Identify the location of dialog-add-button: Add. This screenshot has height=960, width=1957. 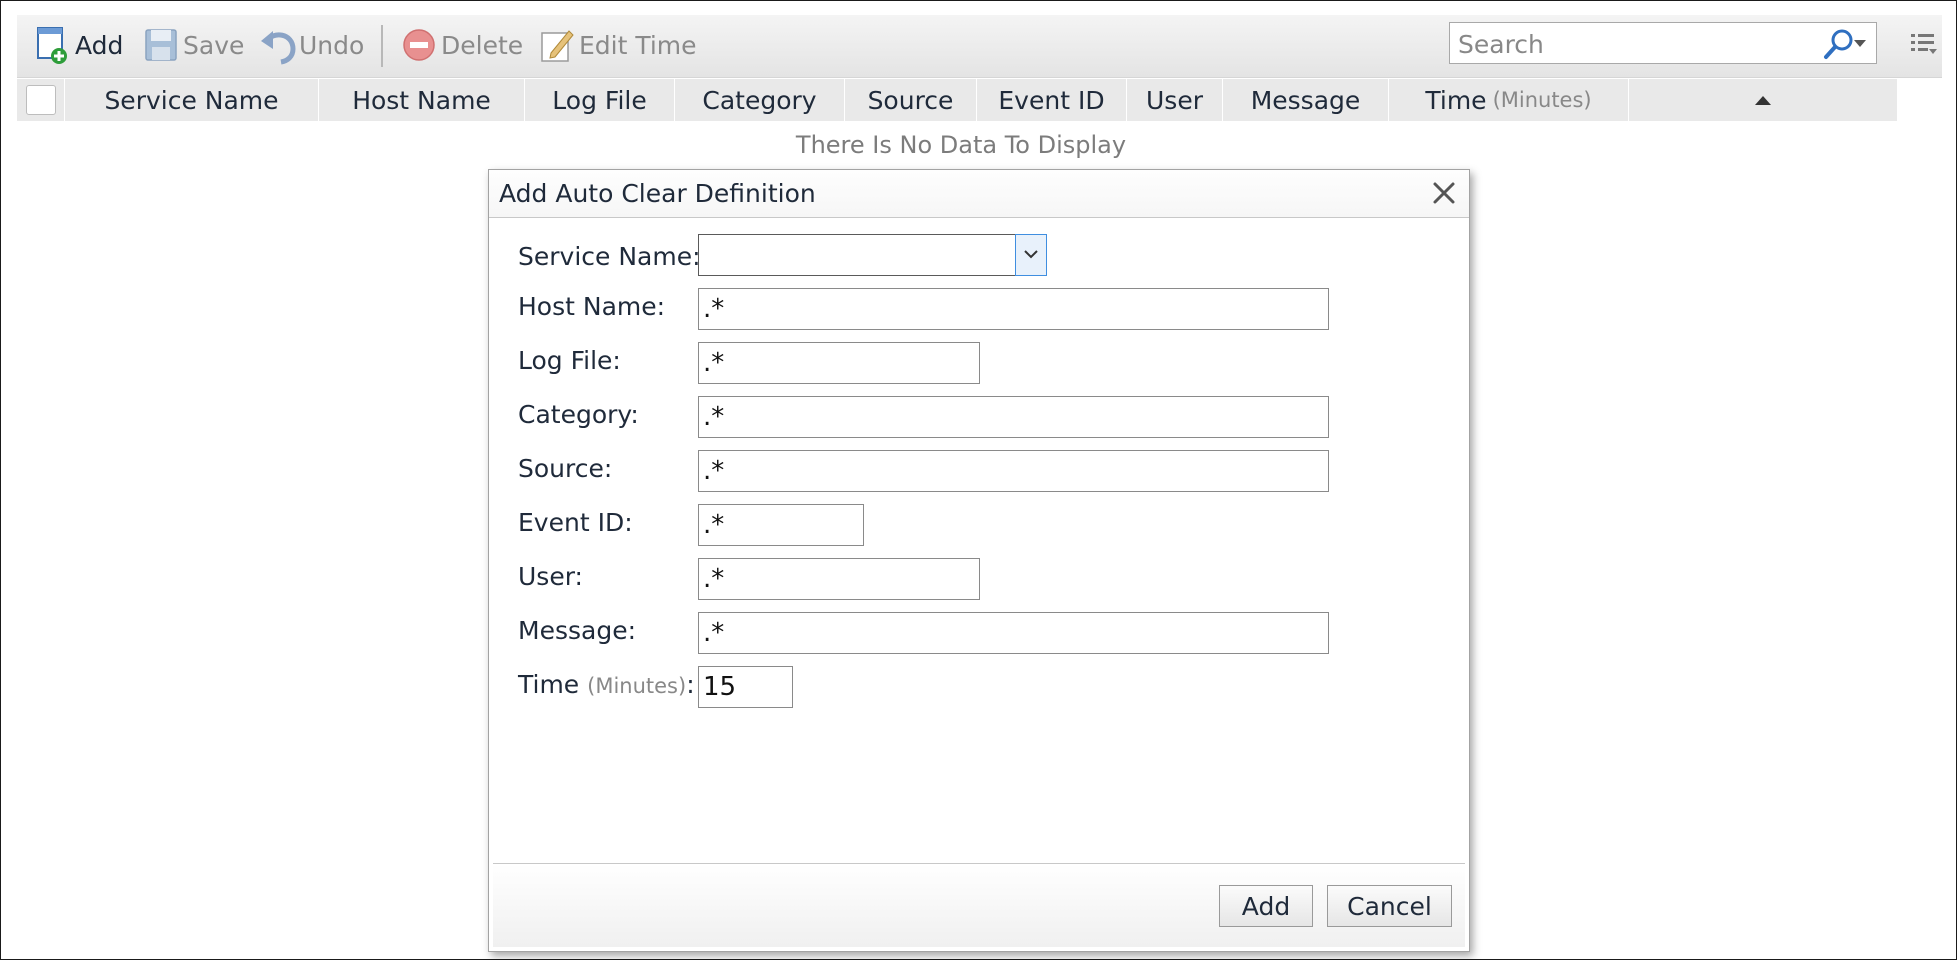
(1266, 906).